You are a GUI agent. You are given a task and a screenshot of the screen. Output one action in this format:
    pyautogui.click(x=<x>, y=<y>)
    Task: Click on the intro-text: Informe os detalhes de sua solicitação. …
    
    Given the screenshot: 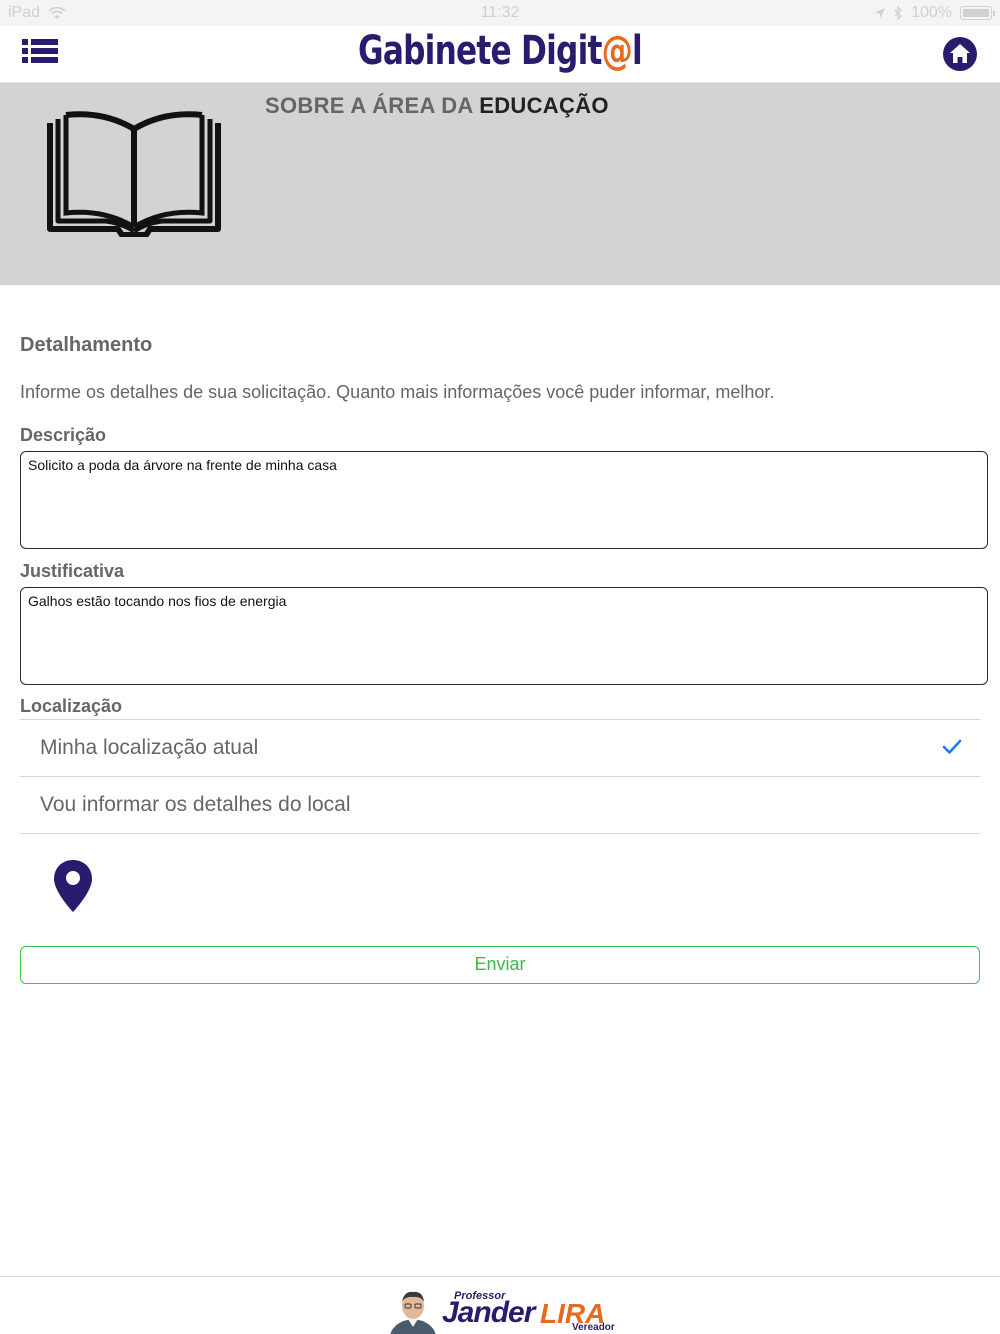 What is the action you would take?
    pyautogui.click(x=397, y=392)
    